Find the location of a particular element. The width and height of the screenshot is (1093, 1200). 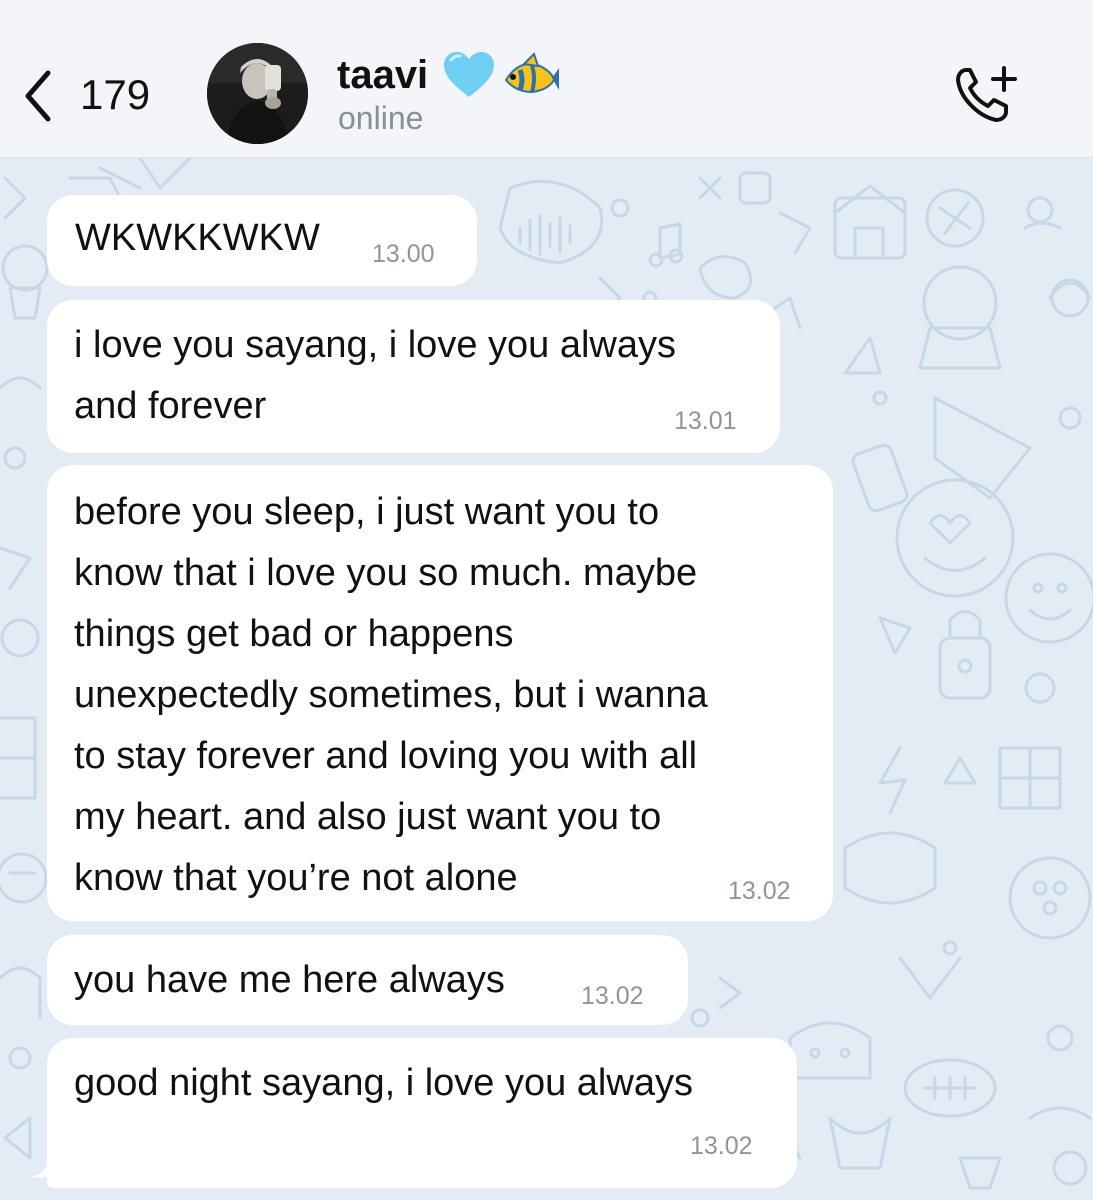

contact-emojis is located at coordinates (504, 75).